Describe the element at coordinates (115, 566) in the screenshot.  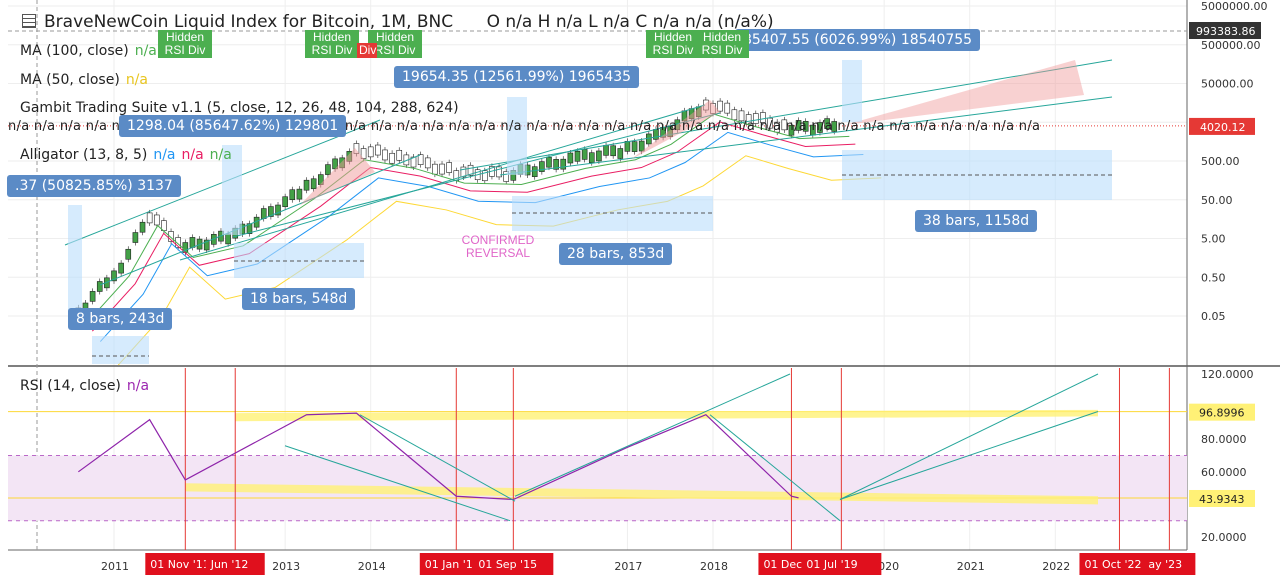
I see `time-axis-label: 2011` at that location.